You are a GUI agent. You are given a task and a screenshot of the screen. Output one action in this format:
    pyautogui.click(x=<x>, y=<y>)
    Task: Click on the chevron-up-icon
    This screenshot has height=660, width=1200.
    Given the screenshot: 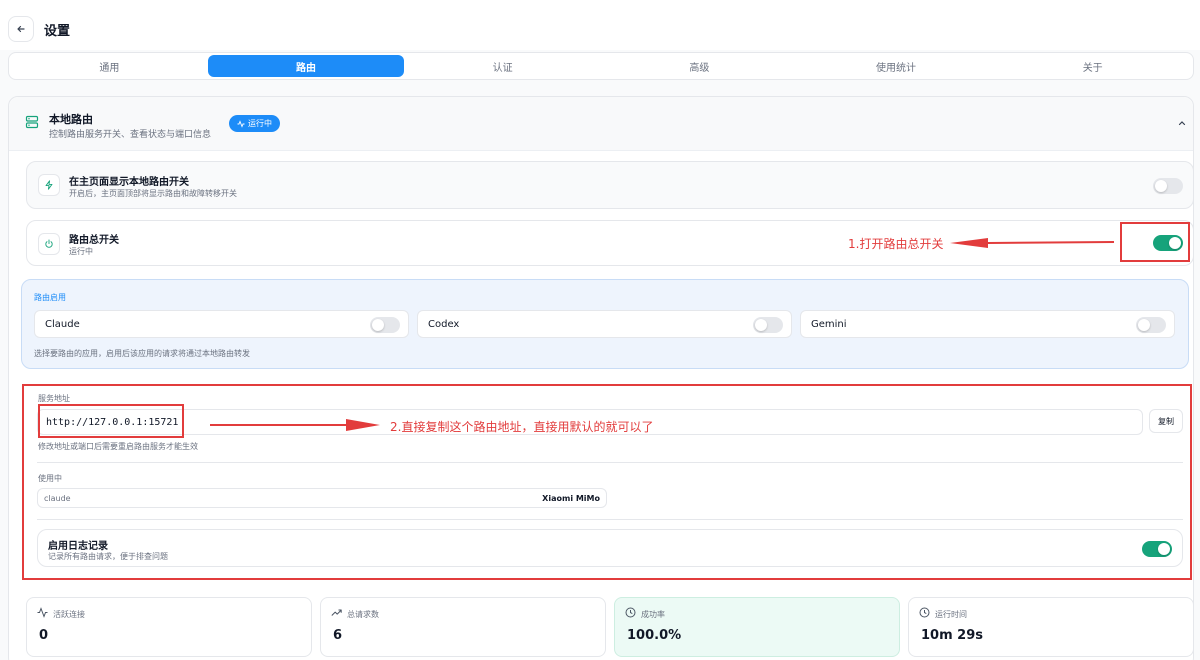 What is the action you would take?
    pyautogui.click(x=1182, y=124)
    